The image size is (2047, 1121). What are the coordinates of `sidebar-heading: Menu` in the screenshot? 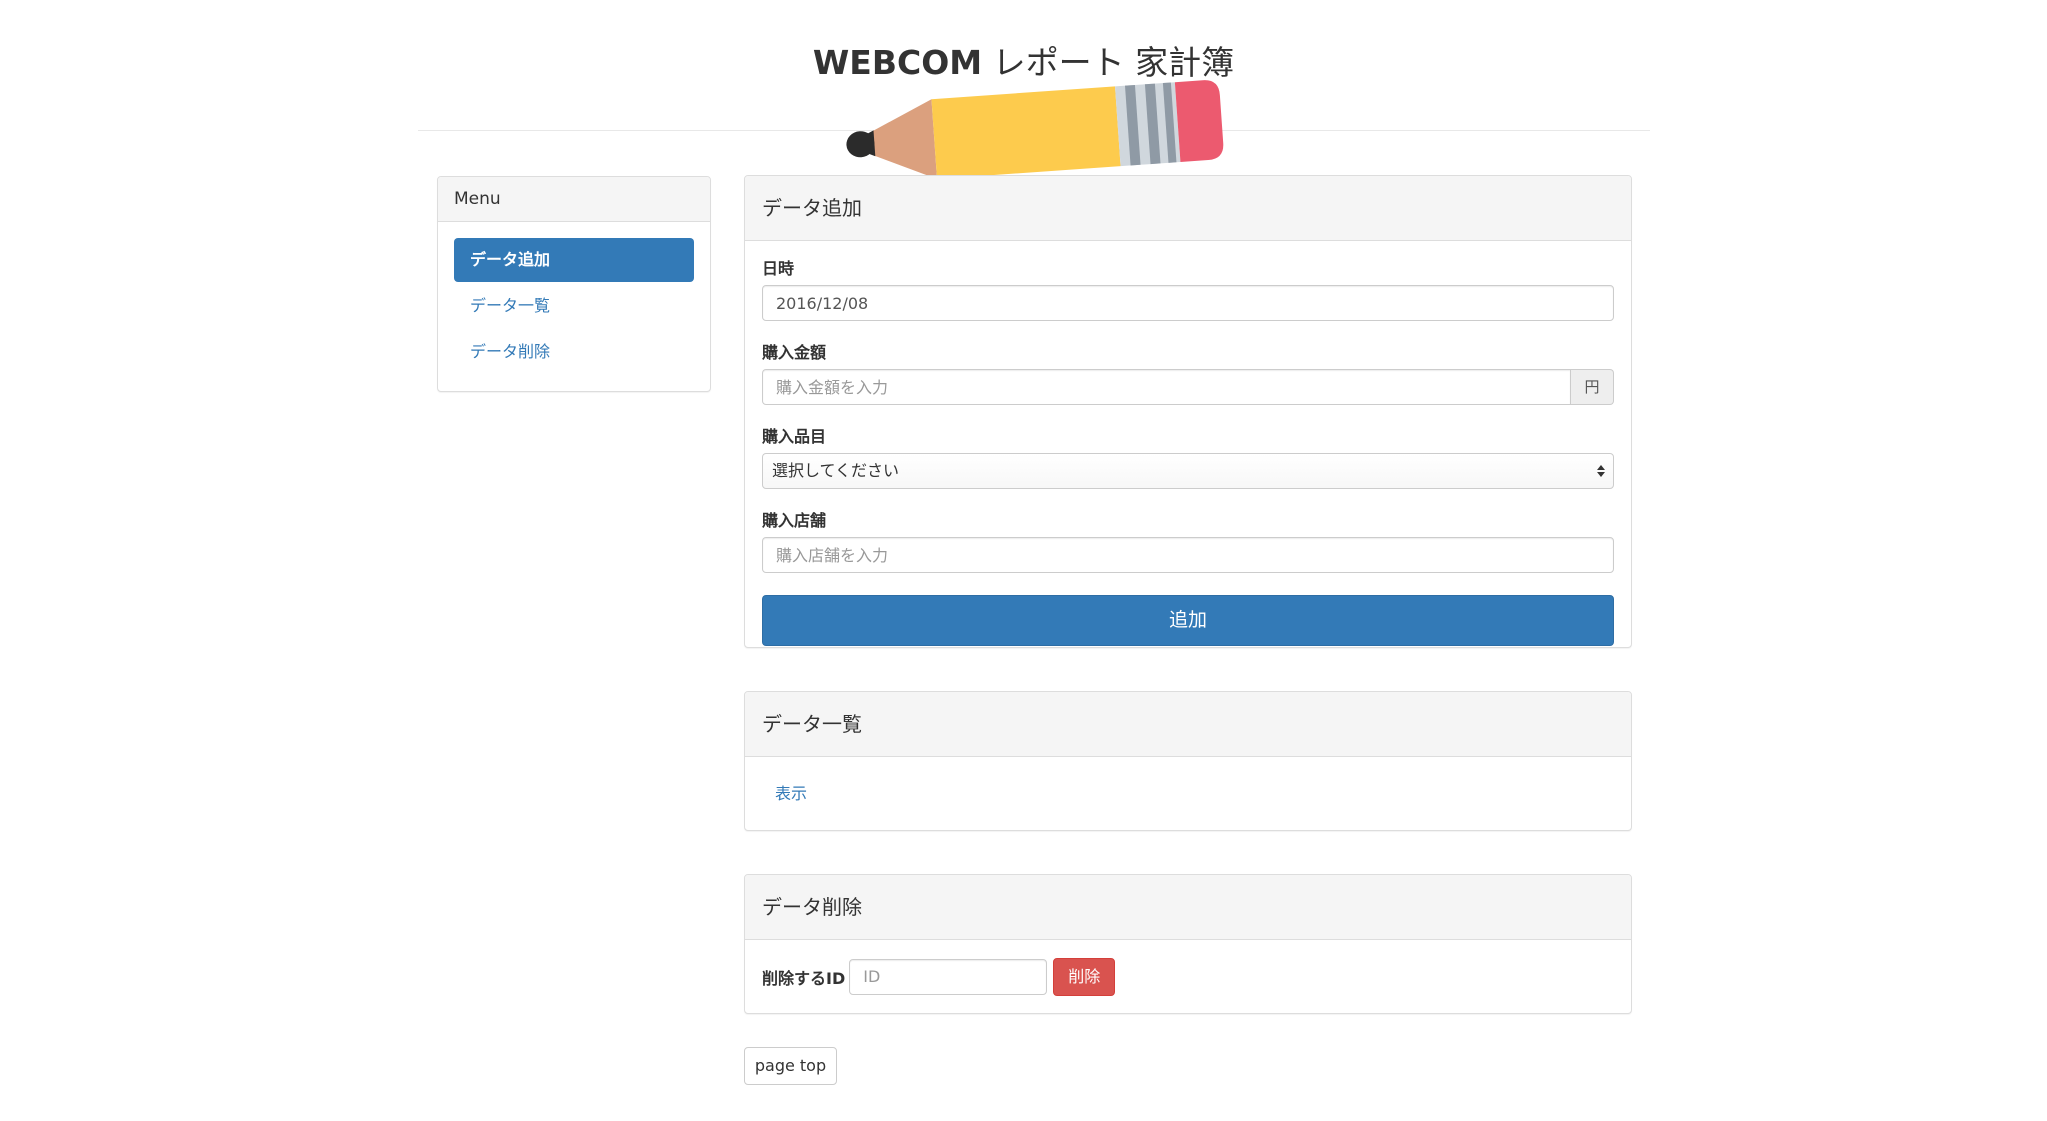 It's located at (574, 199).